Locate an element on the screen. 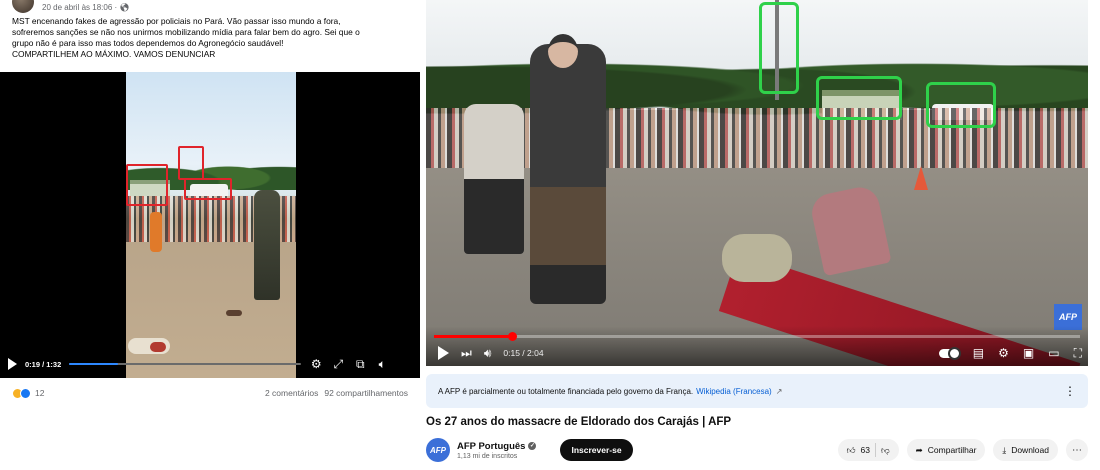 Image resolution: width=1100 pixels, height=470 pixels. download-button: ⤓ Download is located at coordinates (1025, 450).